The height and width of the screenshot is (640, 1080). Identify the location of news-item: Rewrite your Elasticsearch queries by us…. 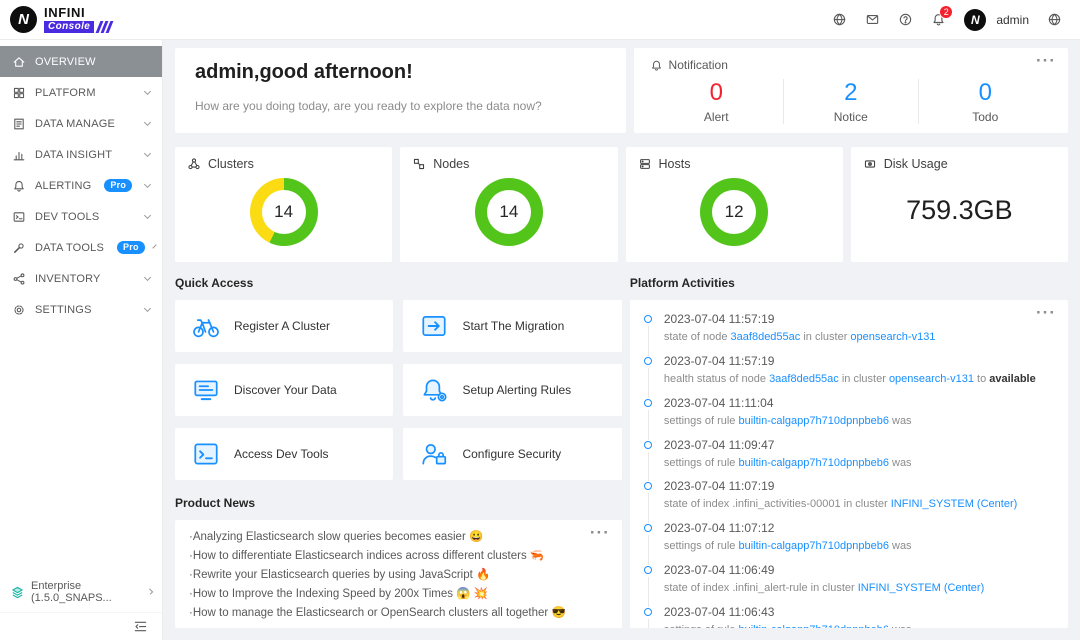
(398, 575).